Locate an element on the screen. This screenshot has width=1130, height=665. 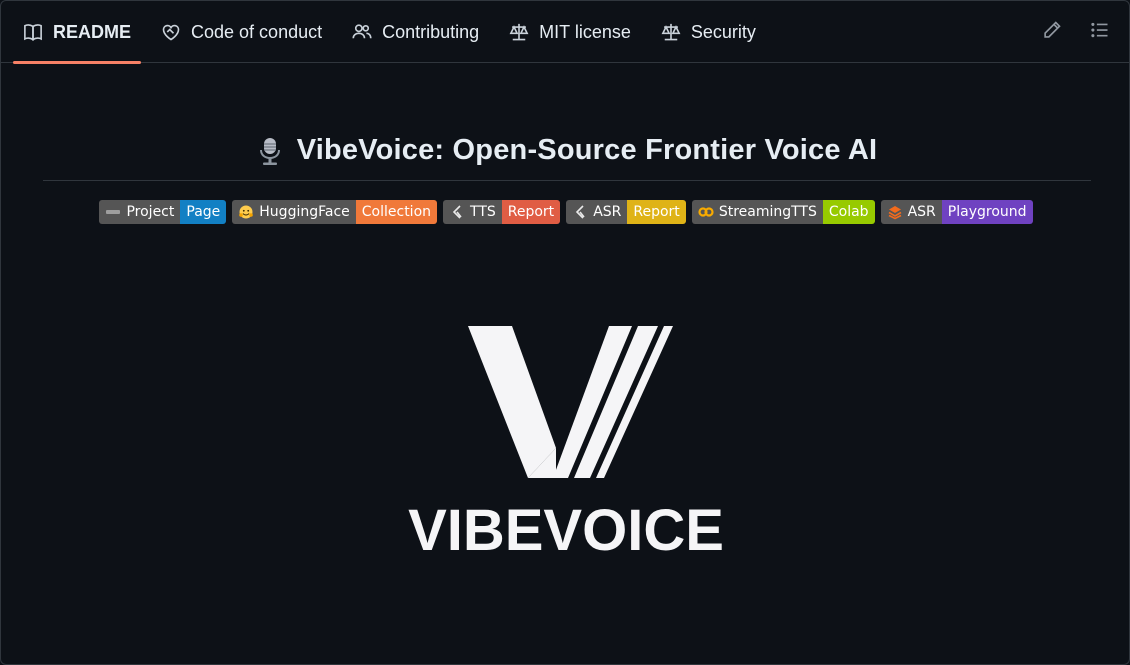
tab-code-of-conduct: Code of conduct is located at coordinates (241, 32).